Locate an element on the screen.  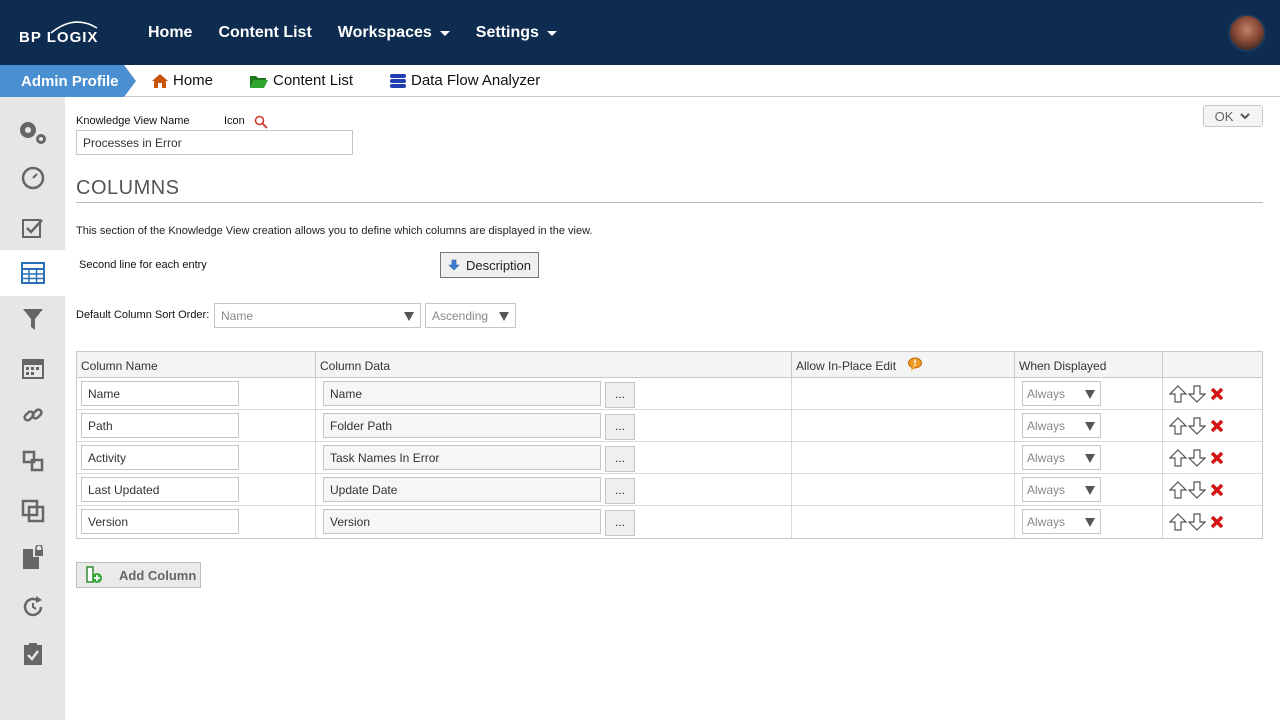
admin-profile-tab: Admin Profile is located at coordinates (68, 81).